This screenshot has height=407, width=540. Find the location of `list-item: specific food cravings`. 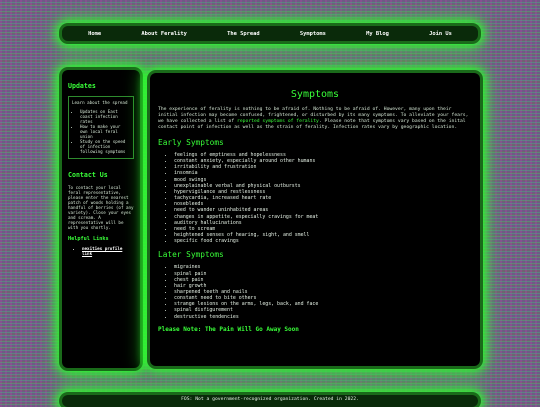

list-item: specific food cravings is located at coordinates (323, 241).